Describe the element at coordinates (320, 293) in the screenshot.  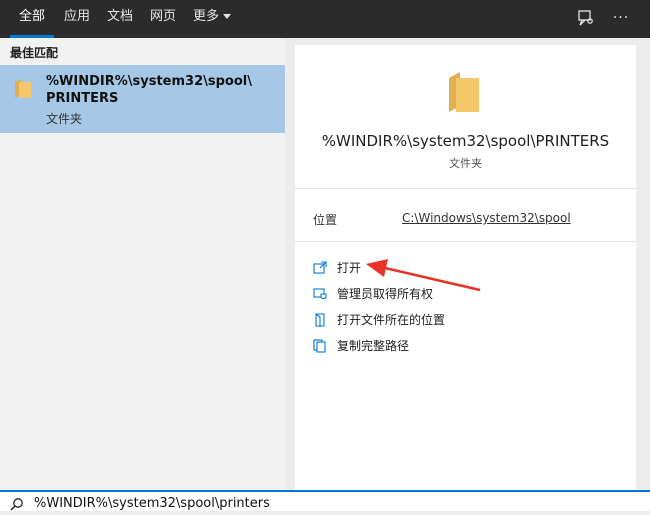
I see `shield-icon` at that location.